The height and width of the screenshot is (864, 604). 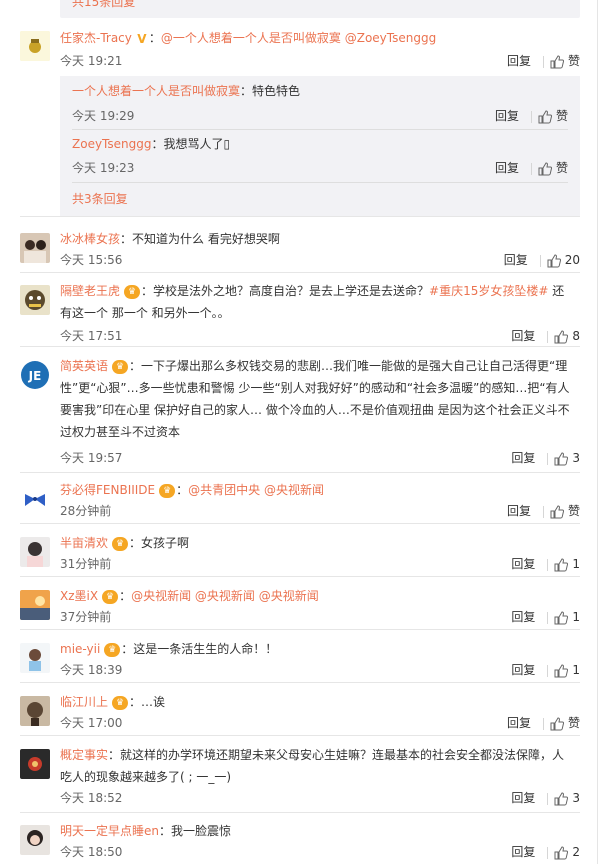 I want to click on comment-author: mie-yii, so click(x=80, y=649).